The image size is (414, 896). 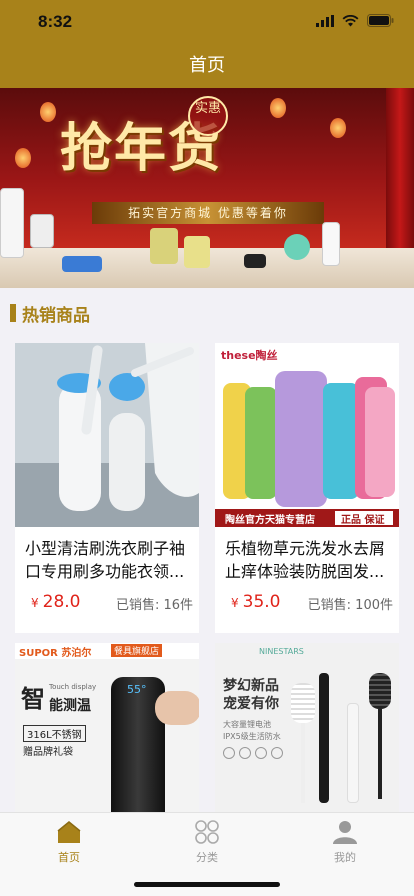 I want to click on section-header: 热销商品, so click(x=207, y=313).